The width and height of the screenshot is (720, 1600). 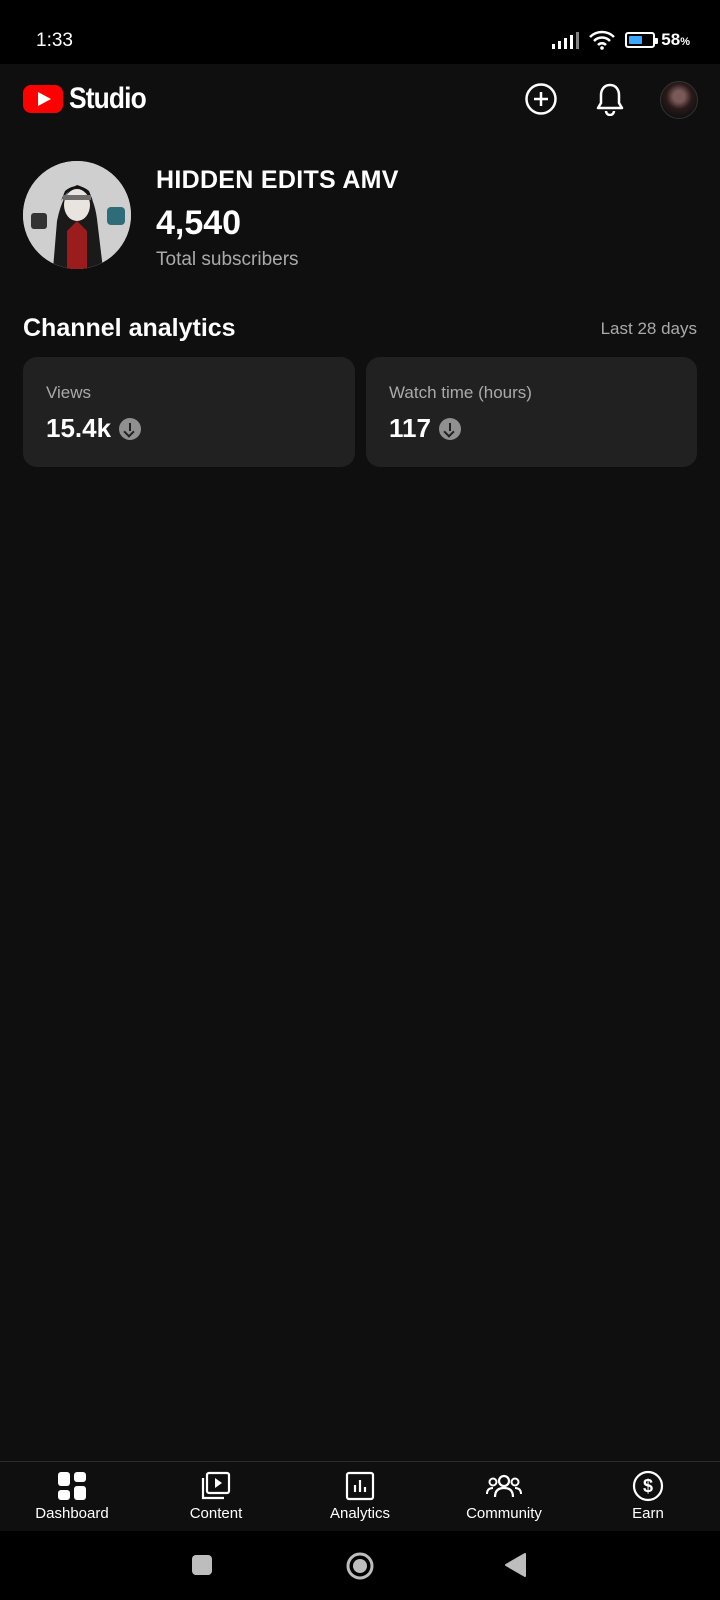 What do you see at coordinates (679, 100) in the screenshot?
I see `account-avatar` at bounding box center [679, 100].